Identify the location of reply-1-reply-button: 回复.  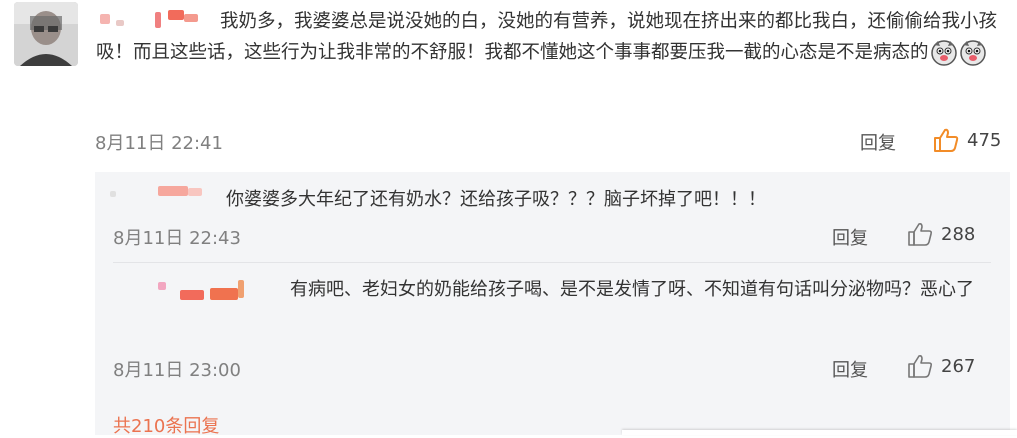
(850, 237).